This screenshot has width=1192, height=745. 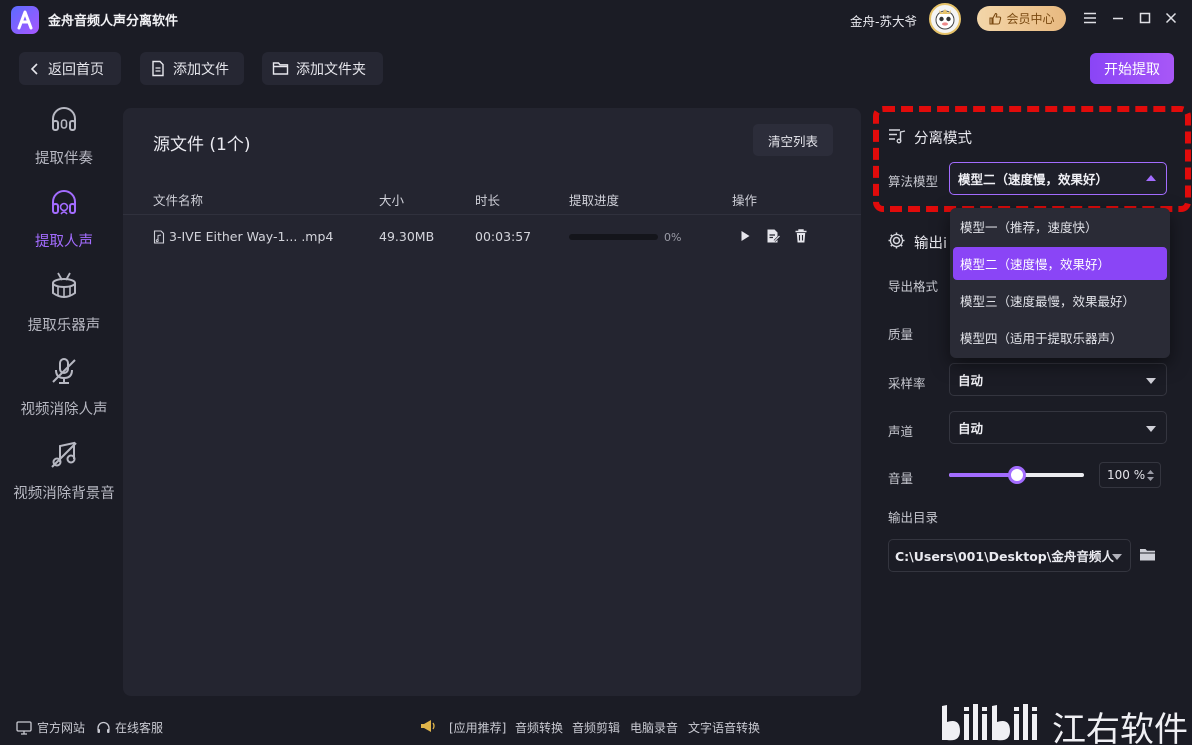 I want to click on sample-rate-select: 自动, so click(x=1058, y=379).